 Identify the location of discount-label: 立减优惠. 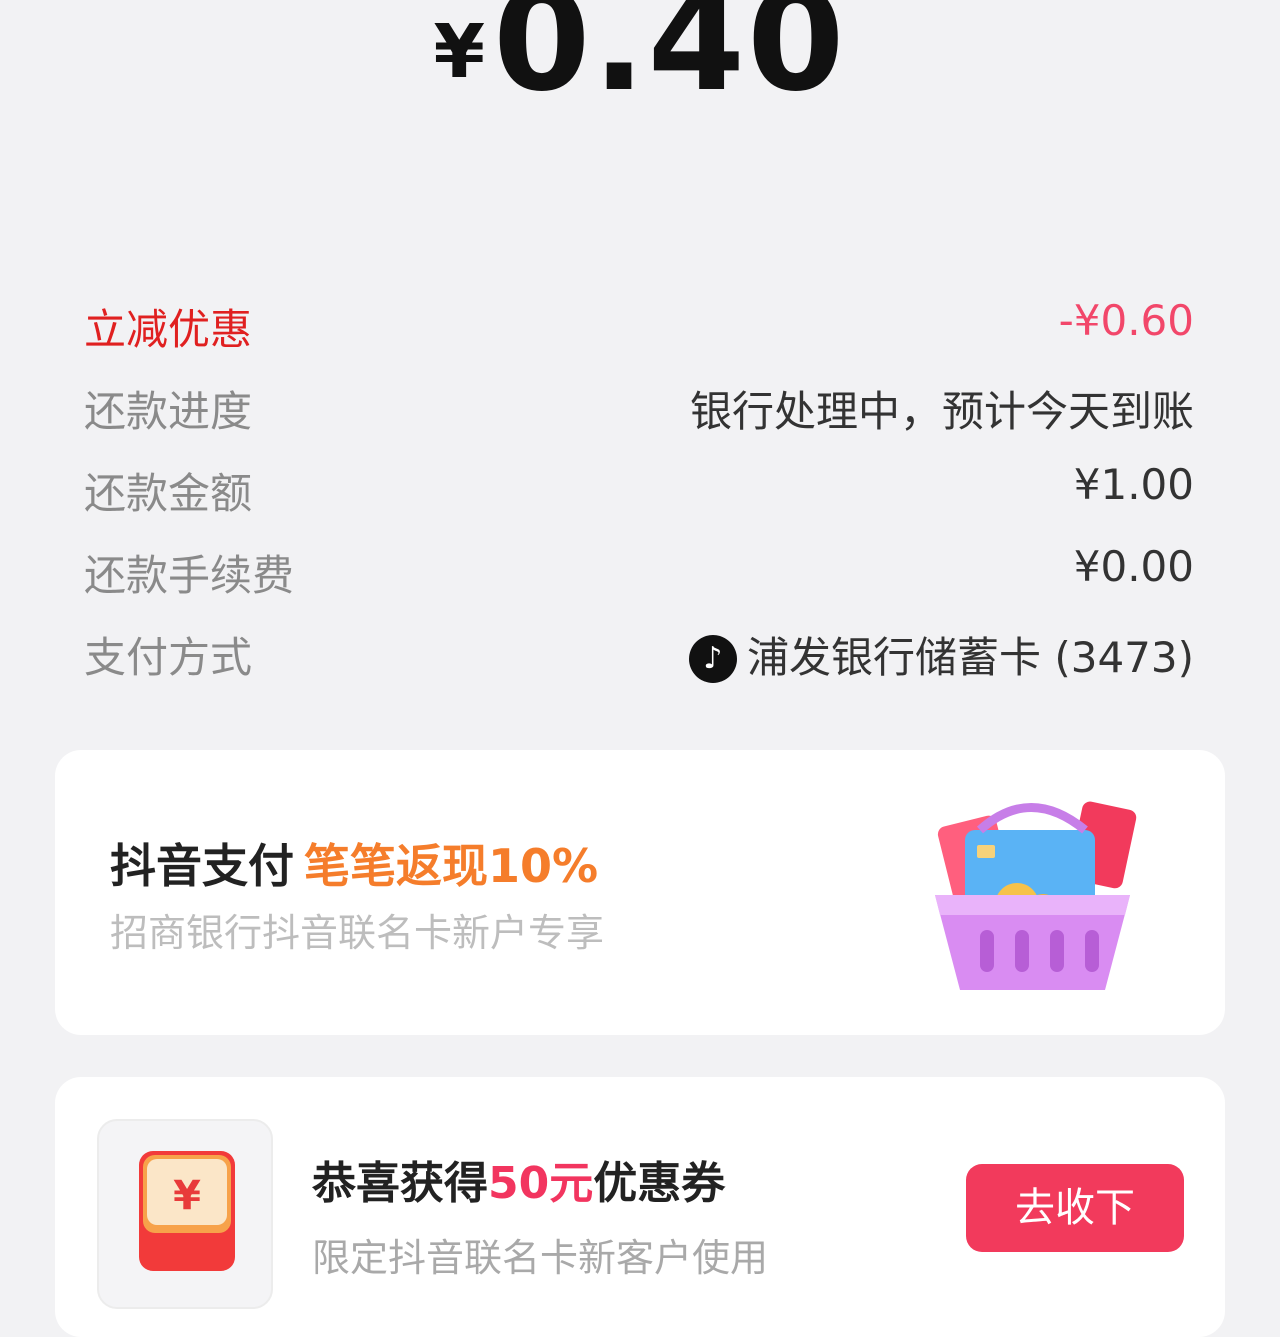
(168, 329).